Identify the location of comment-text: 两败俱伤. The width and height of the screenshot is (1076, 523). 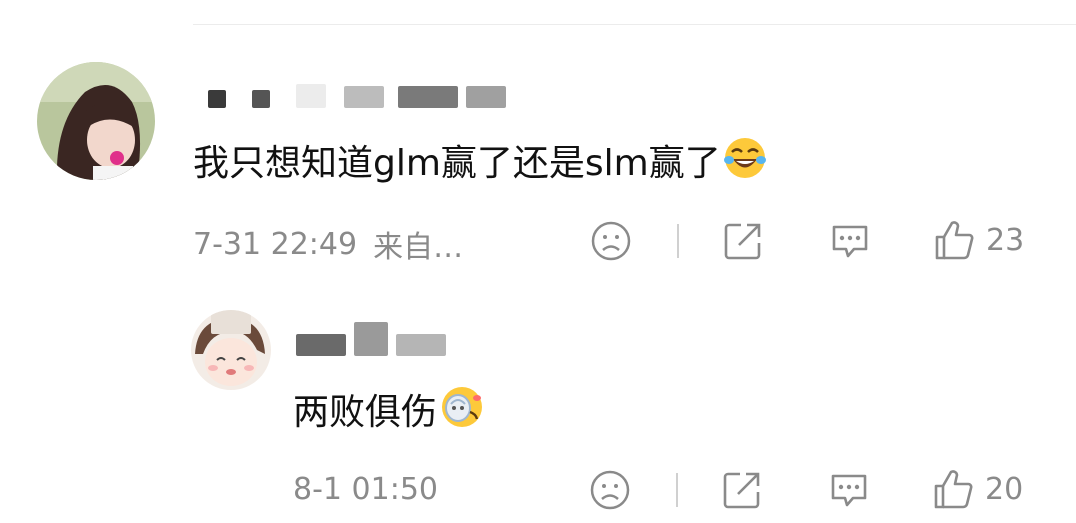
(389, 412).